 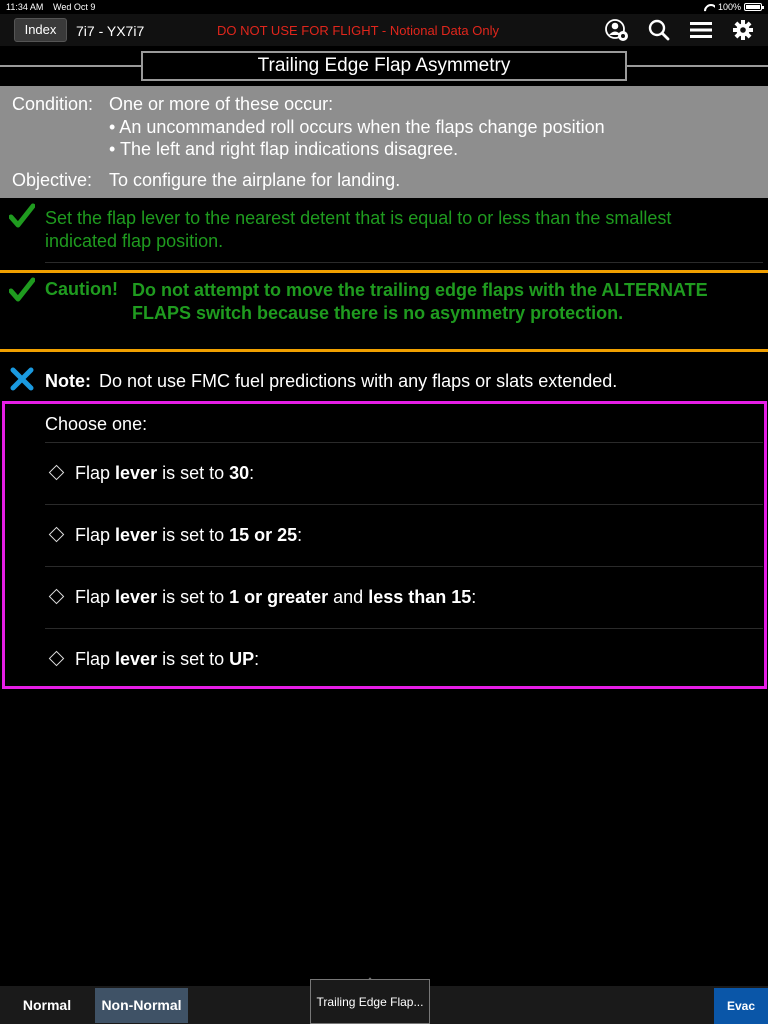 I want to click on x-icon, so click(x=22, y=379).